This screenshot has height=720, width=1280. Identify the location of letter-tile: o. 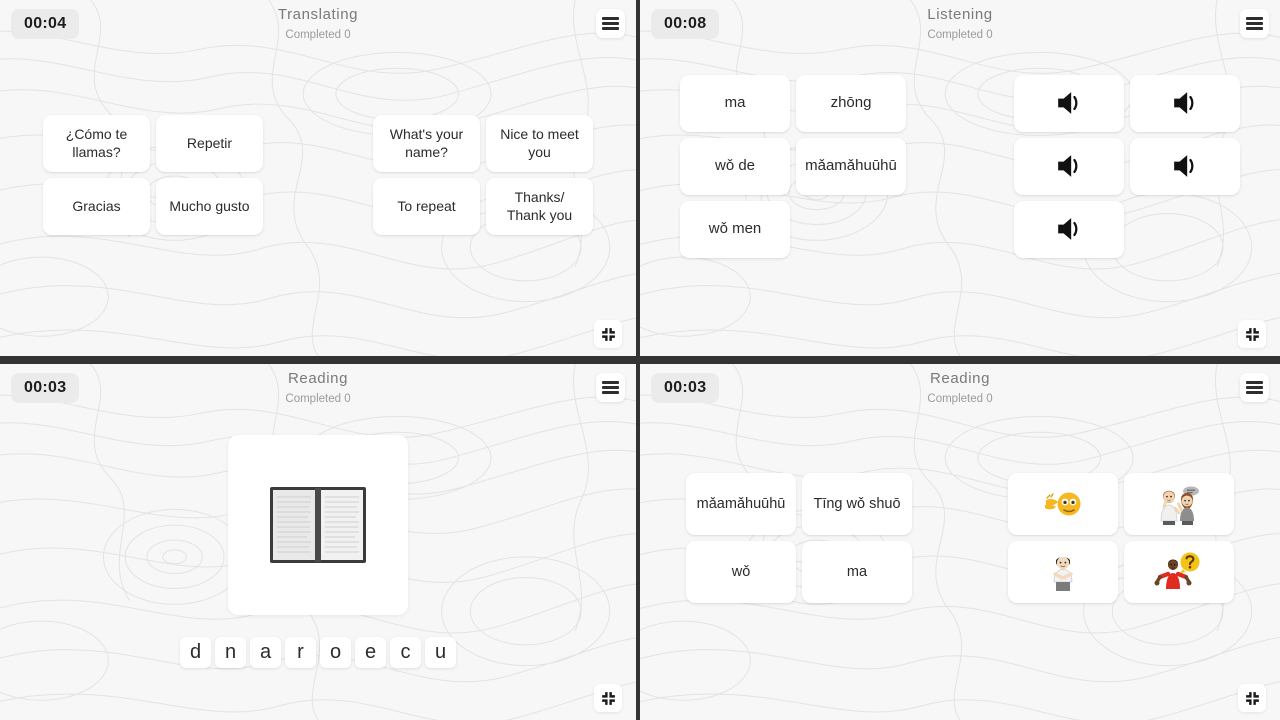
(335, 652).